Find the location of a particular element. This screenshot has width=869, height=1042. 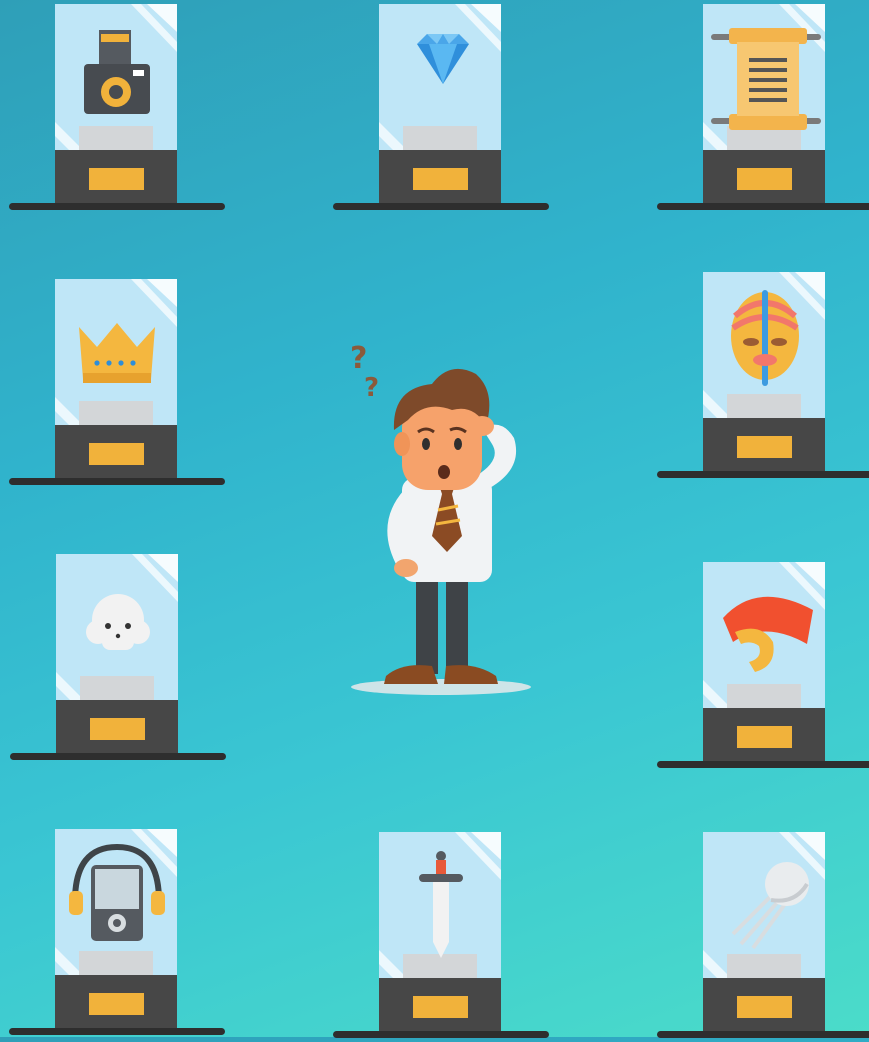

exhibit-scroll is located at coordinates (763, 109).